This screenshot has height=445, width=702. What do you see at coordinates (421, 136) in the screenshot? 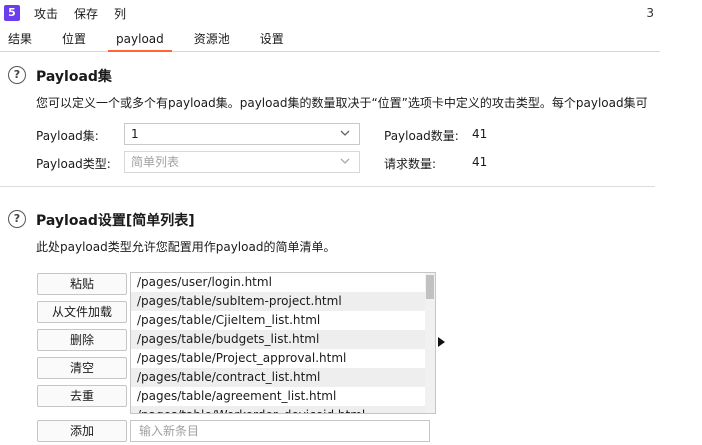
I see `payload-count-label: Payload数量:` at bounding box center [421, 136].